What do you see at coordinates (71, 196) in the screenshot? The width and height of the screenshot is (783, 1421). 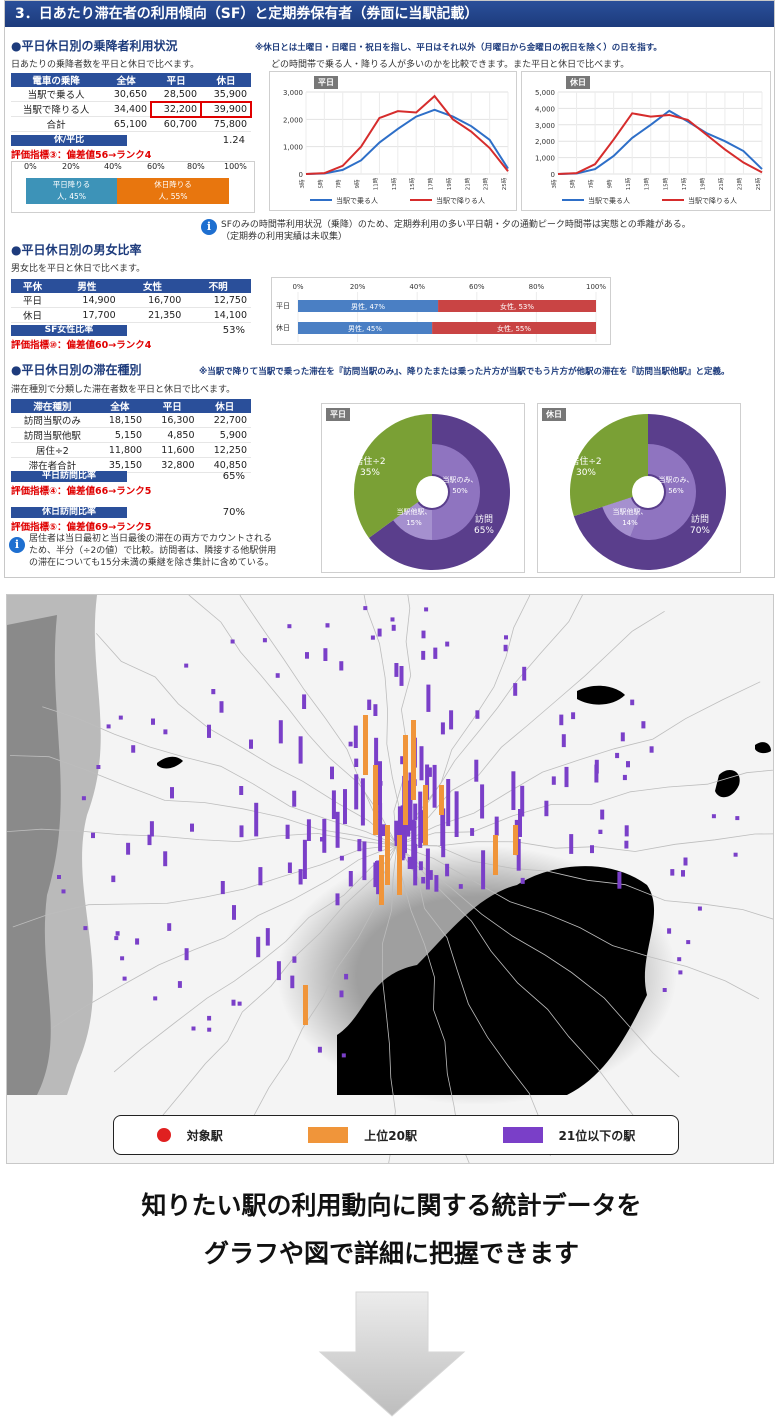 I see `bar-label: 人, 45%` at bounding box center [71, 196].